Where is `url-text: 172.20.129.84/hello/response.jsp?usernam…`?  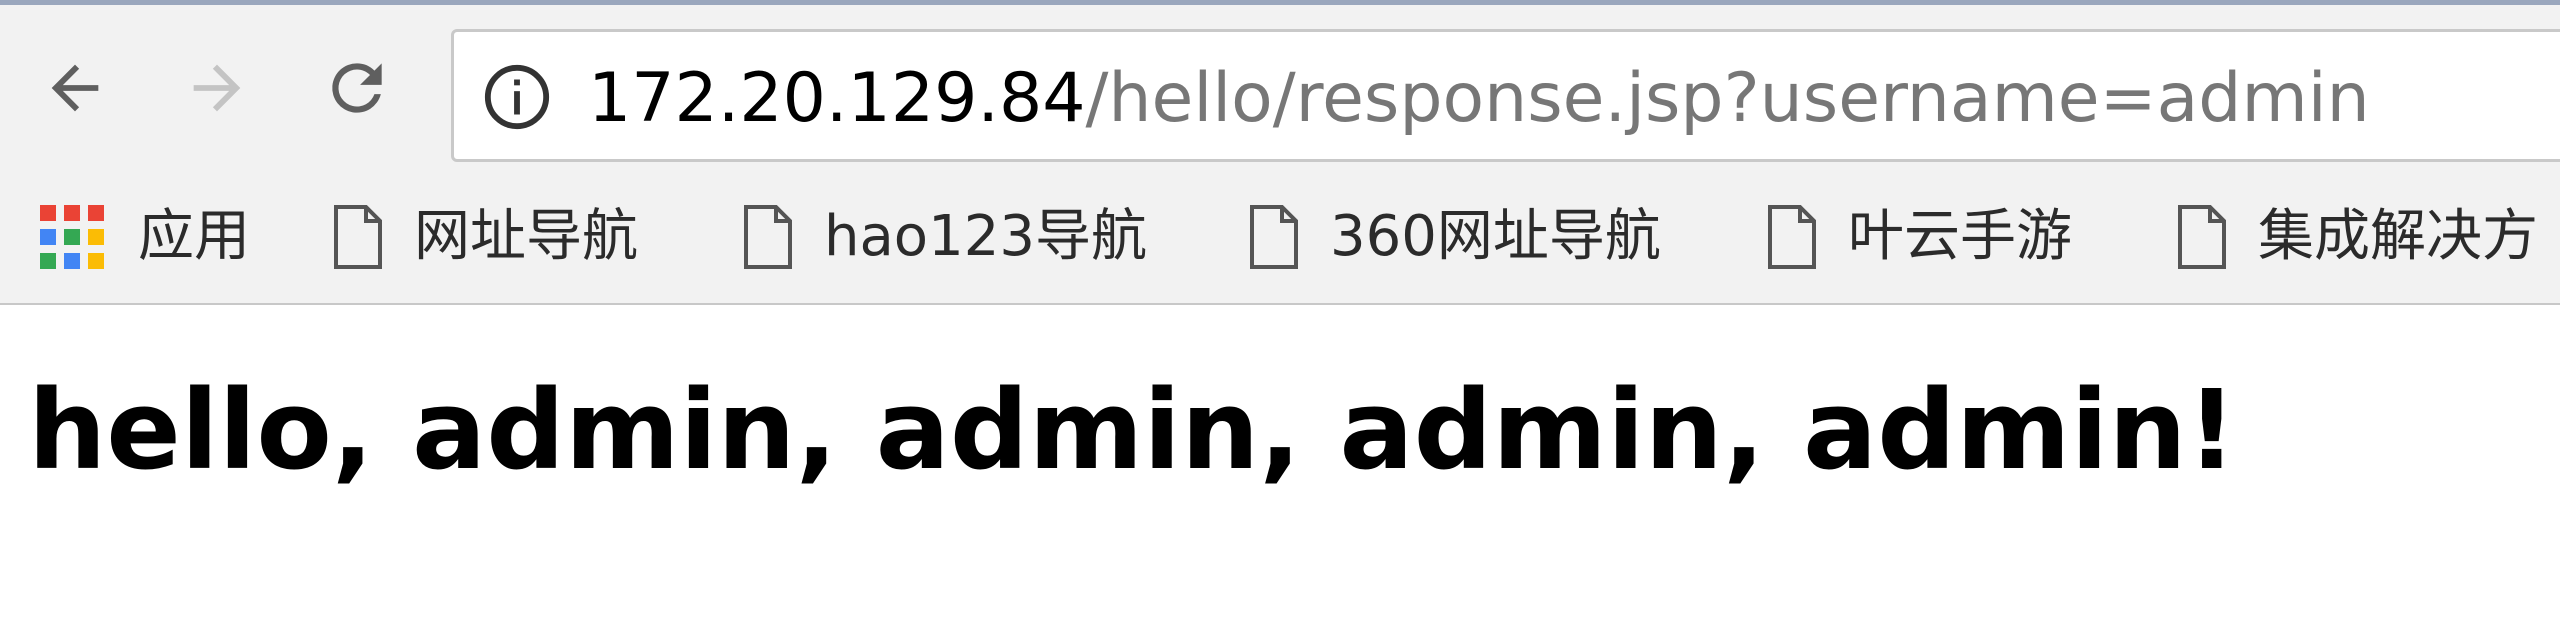 url-text: 172.20.129.84/hello/response.jsp?usernam… is located at coordinates (1479, 99).